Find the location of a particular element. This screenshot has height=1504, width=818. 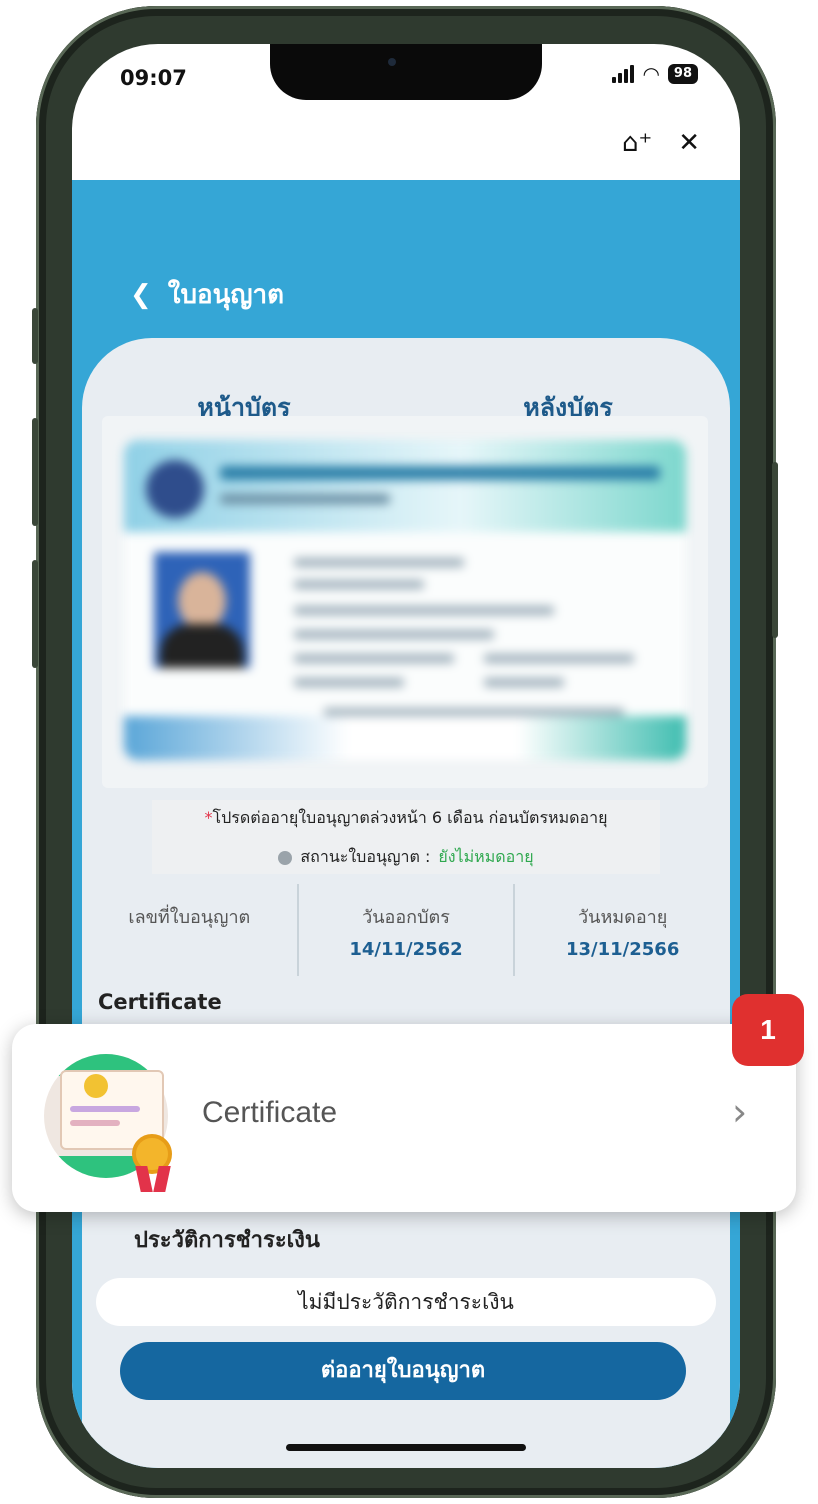

expire-date-label: วันหมดอายุ is located at coordinates (623, 917).